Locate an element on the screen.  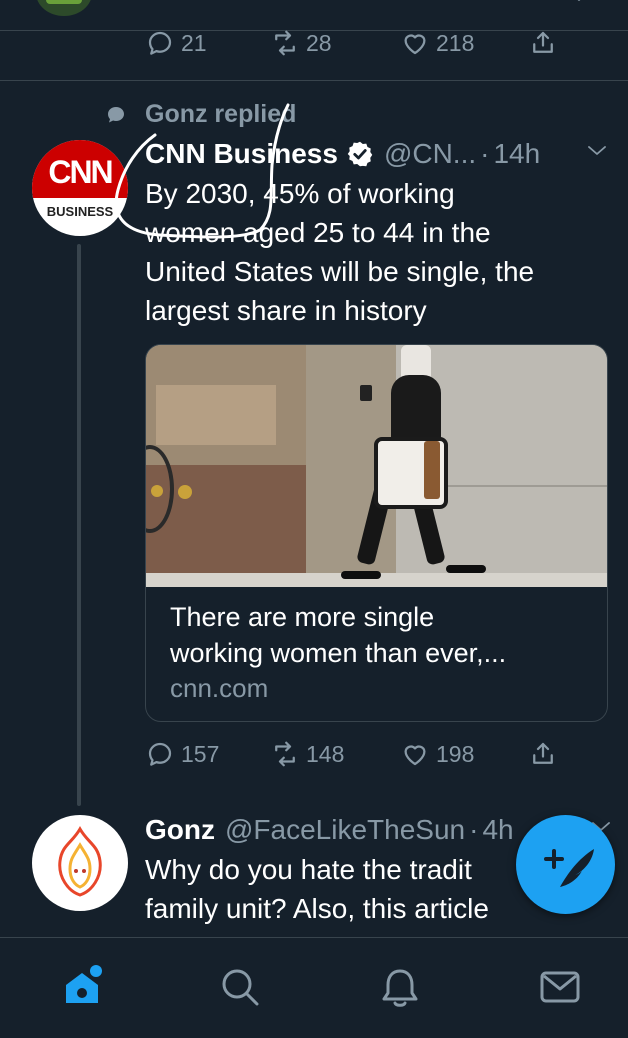
flame-lion-logo-icon is located at coordinates (80, 861).